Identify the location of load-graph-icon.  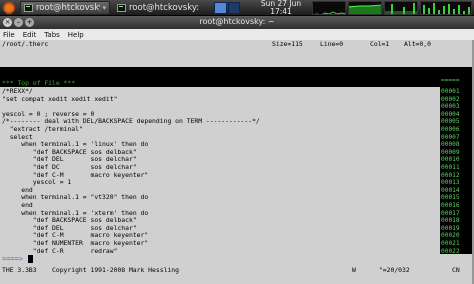
(446, 8).